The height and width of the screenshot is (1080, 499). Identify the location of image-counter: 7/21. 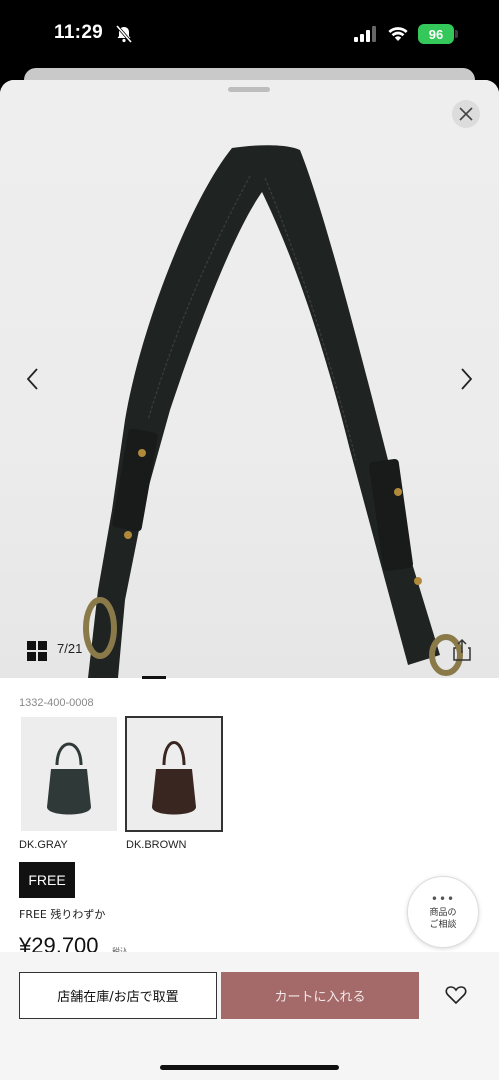
(70, 648).